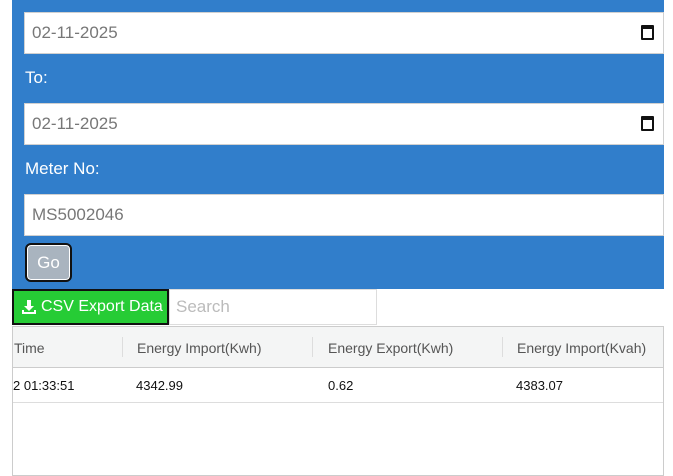  I want to click on csv-export-button: CSV Export Data, so click(90, 307).